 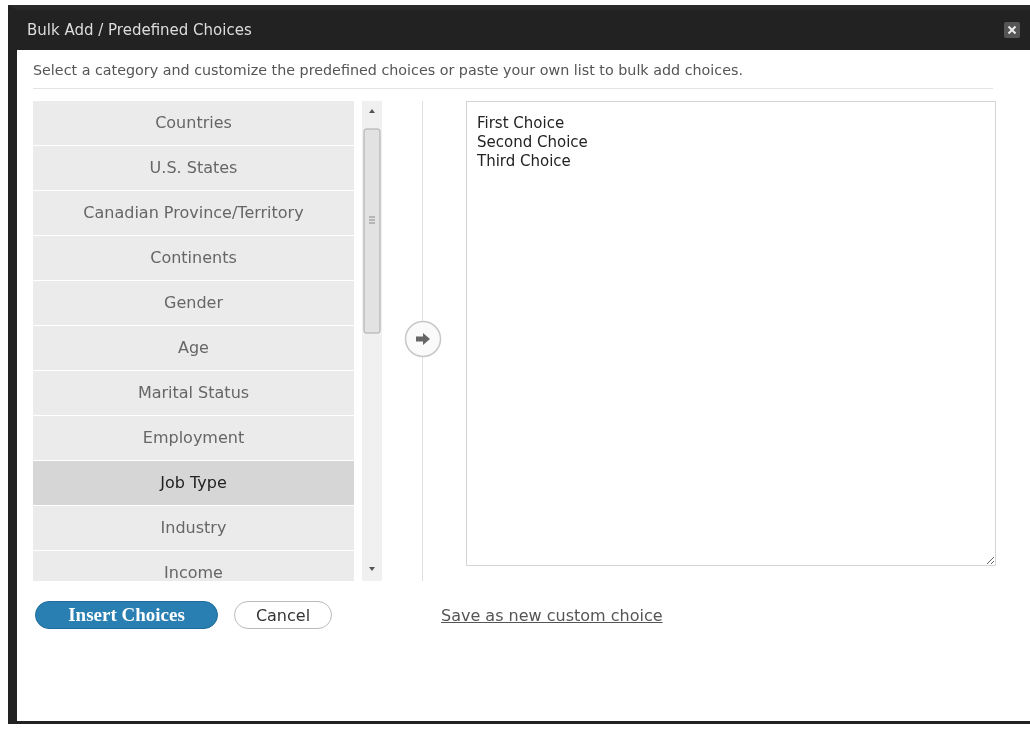 I want to click on insert-button: Insert Choices, so click(x=126, y=615).